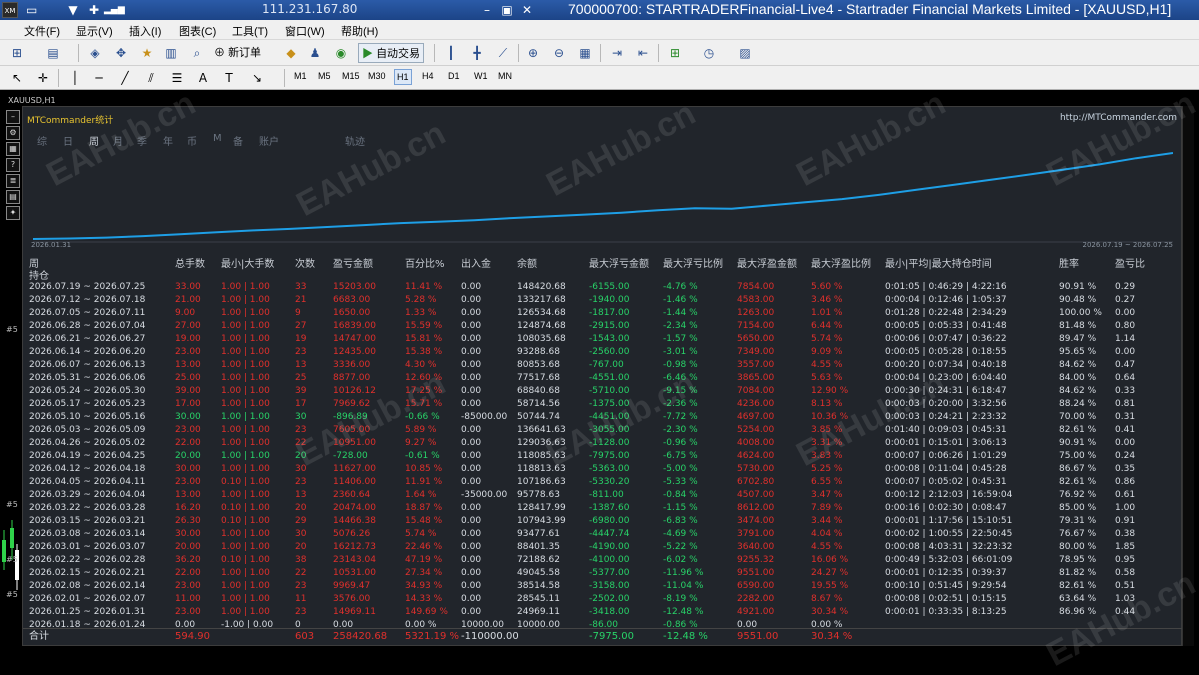  I want to click on templates-icon: ▨, so click(745, 53).